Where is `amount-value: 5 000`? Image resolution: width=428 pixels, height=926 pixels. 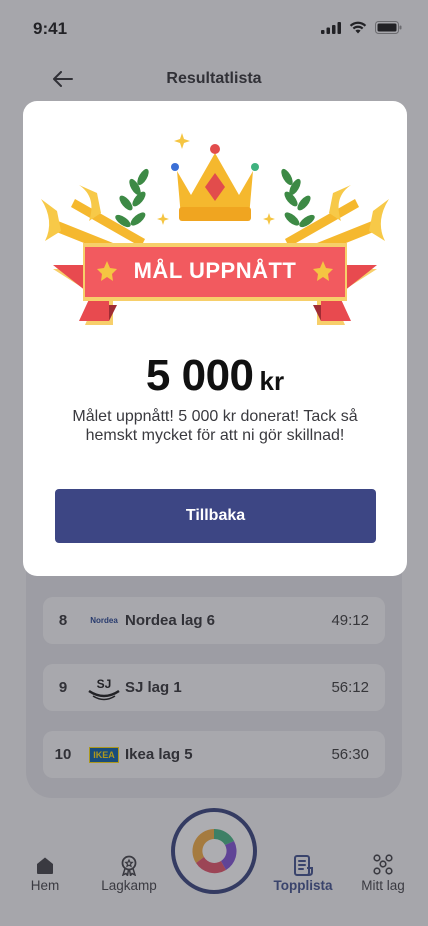
amount-value: 5 000 is located at coordinates (199, 375).